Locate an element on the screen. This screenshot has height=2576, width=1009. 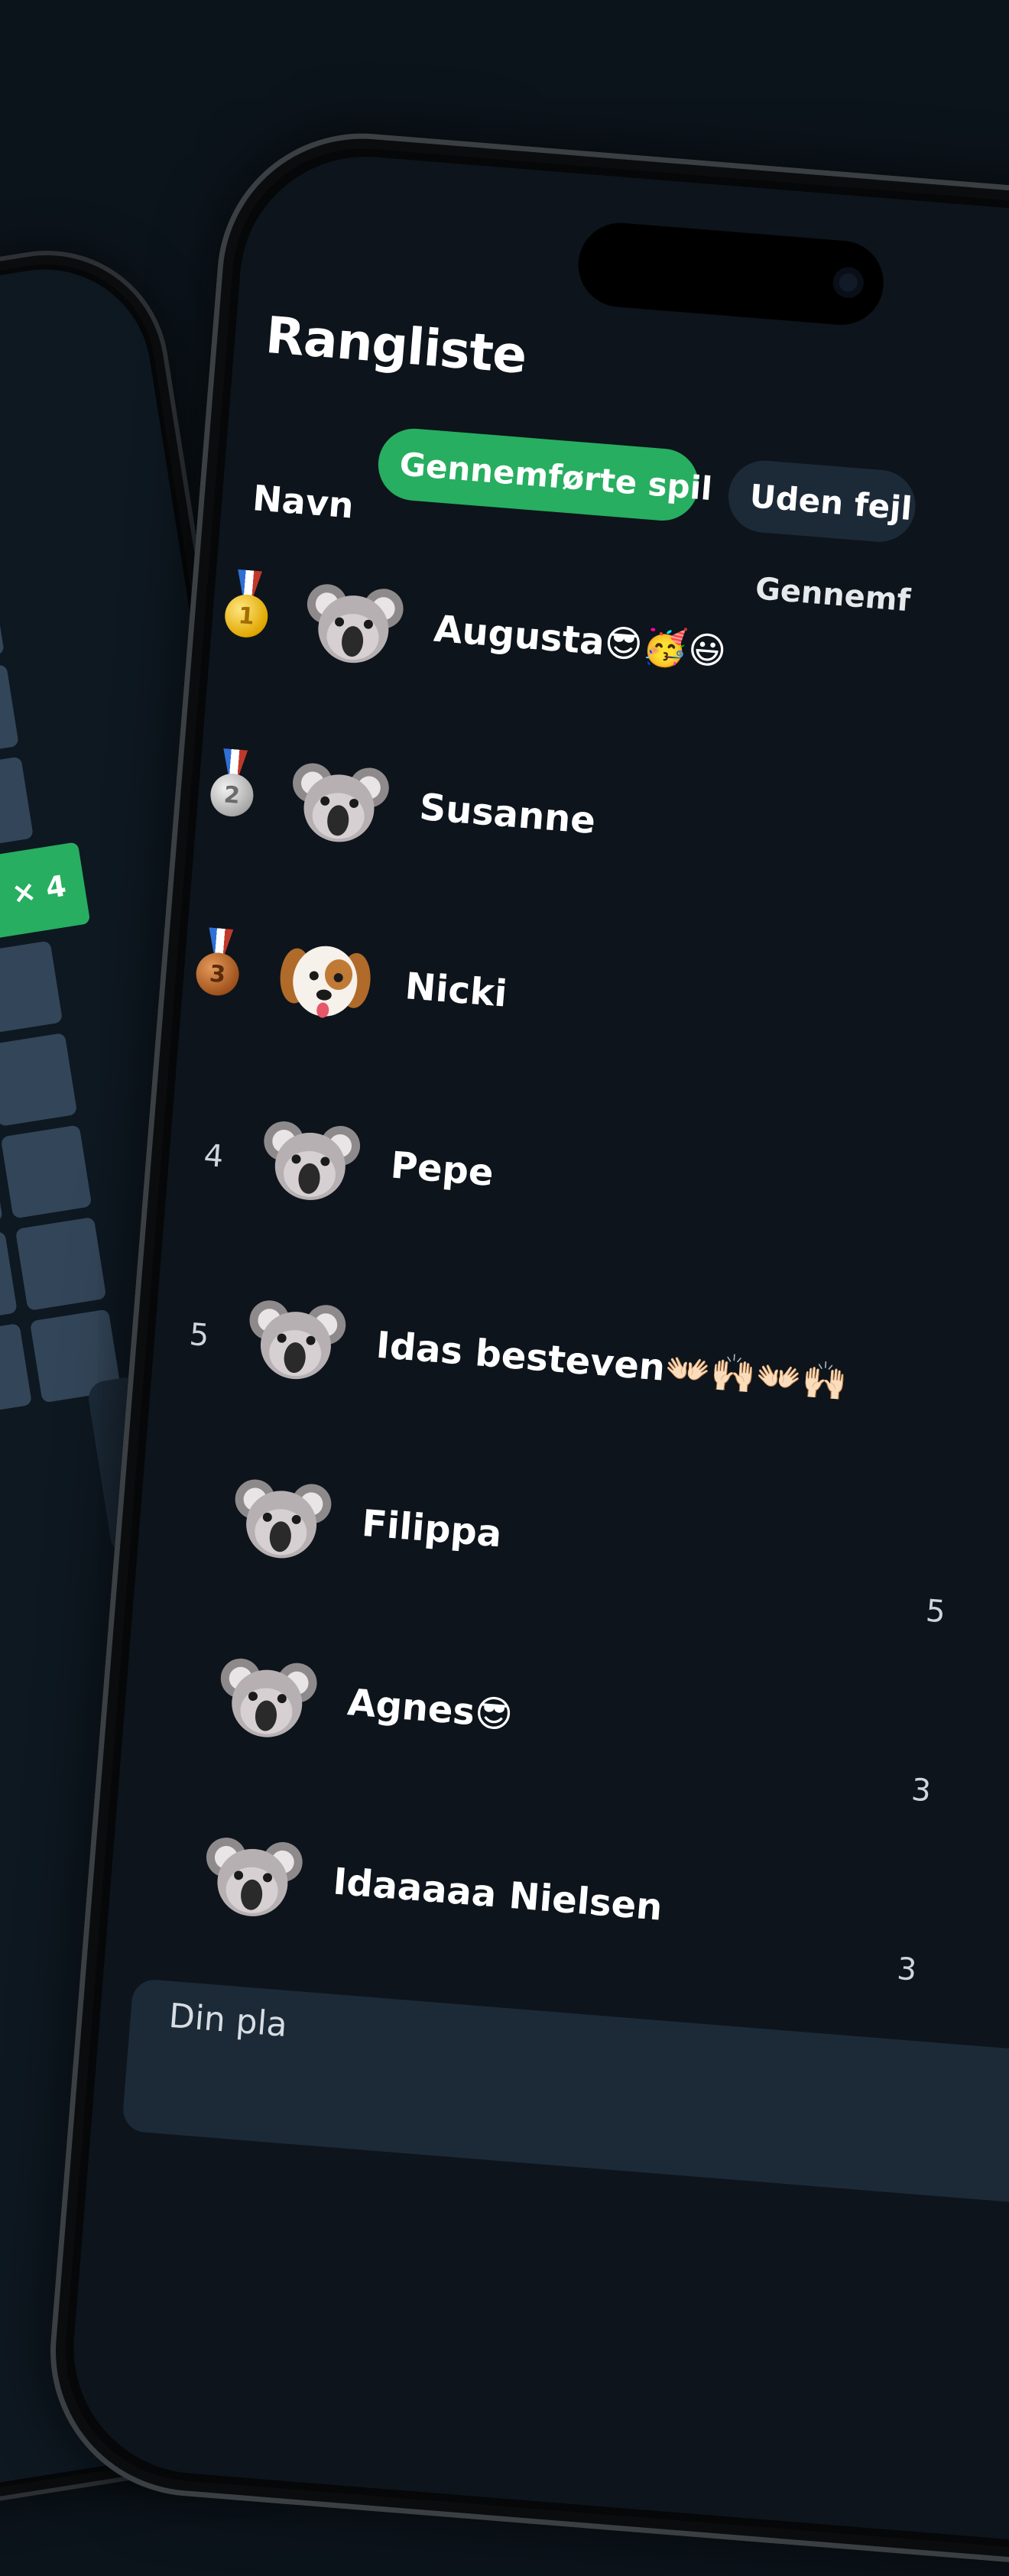
player-name: Filippa is located at coordinates (431, 1529).